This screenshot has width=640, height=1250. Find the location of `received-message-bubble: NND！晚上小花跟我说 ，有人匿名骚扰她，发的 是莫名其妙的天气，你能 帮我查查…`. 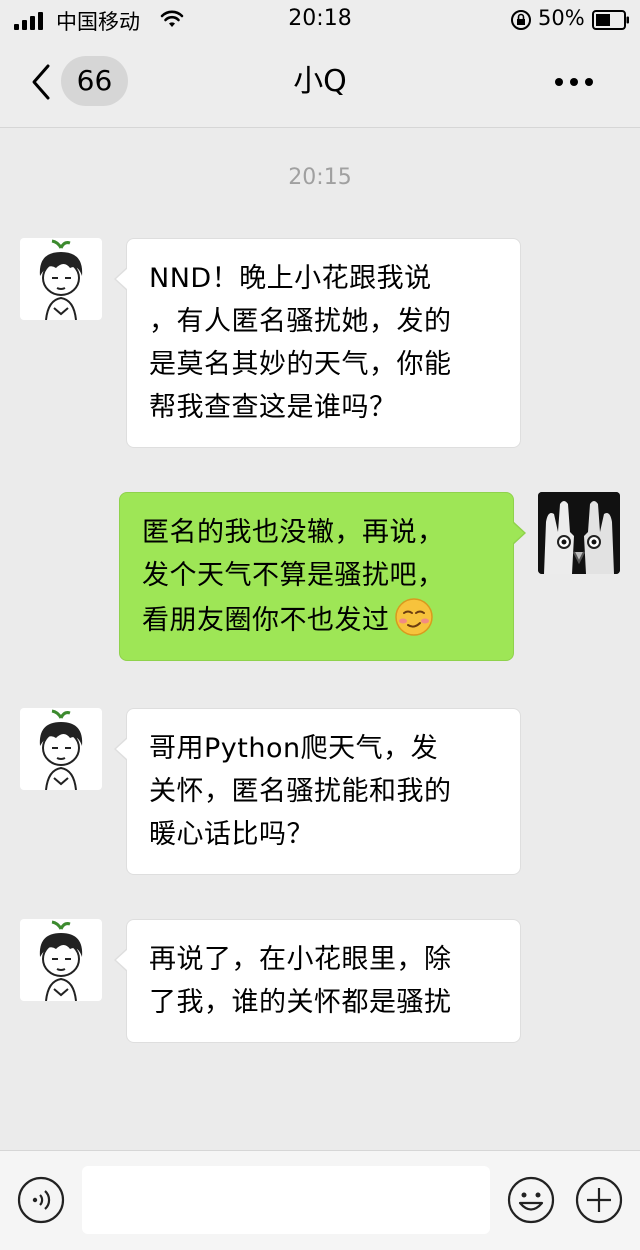

received-message-bubble: NND！晚上小花跟我说 ，有人匿名骚扰她，发的 是莫名其妙的天气，你能 帮我查查… is located at coordinates (317, 343).